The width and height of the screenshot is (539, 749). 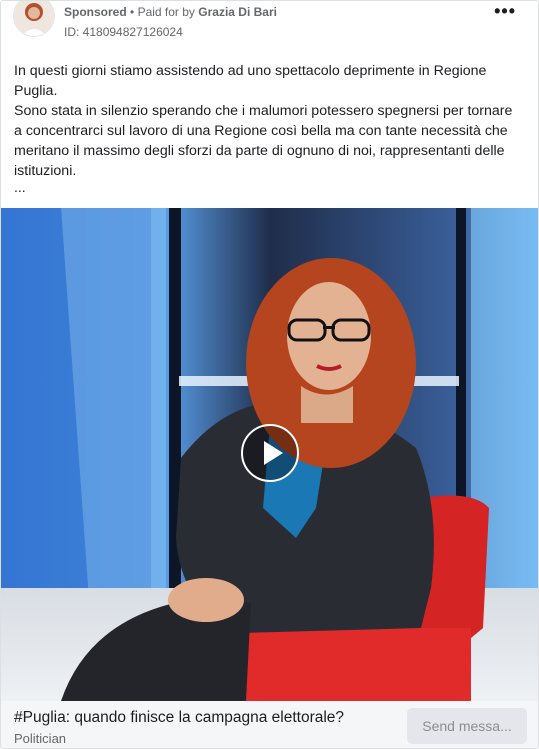 I want to click on paid-for-label: Paid for by, so click(x=166, y=12).